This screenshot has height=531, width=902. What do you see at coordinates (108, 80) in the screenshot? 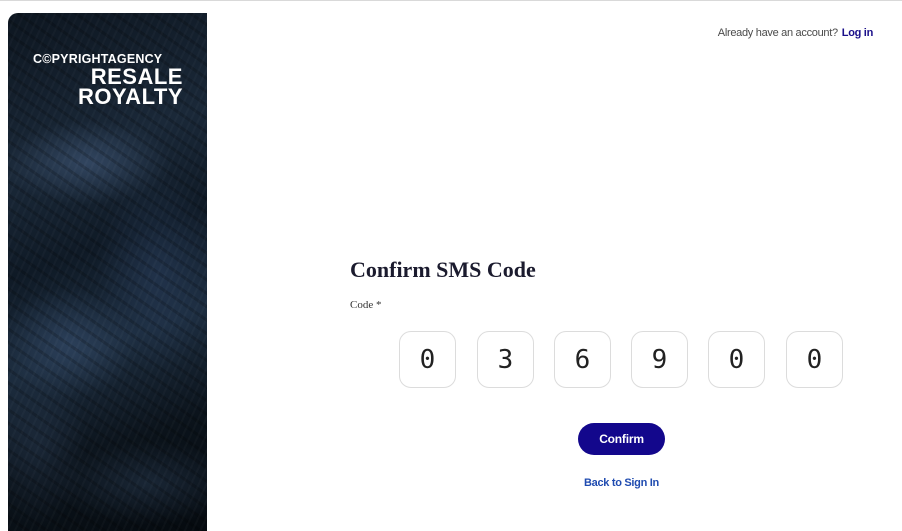
I see `brand-logo: C©PYRIGHTAGENCY RESALE ROYALTY` at bounding box center [108, 80].